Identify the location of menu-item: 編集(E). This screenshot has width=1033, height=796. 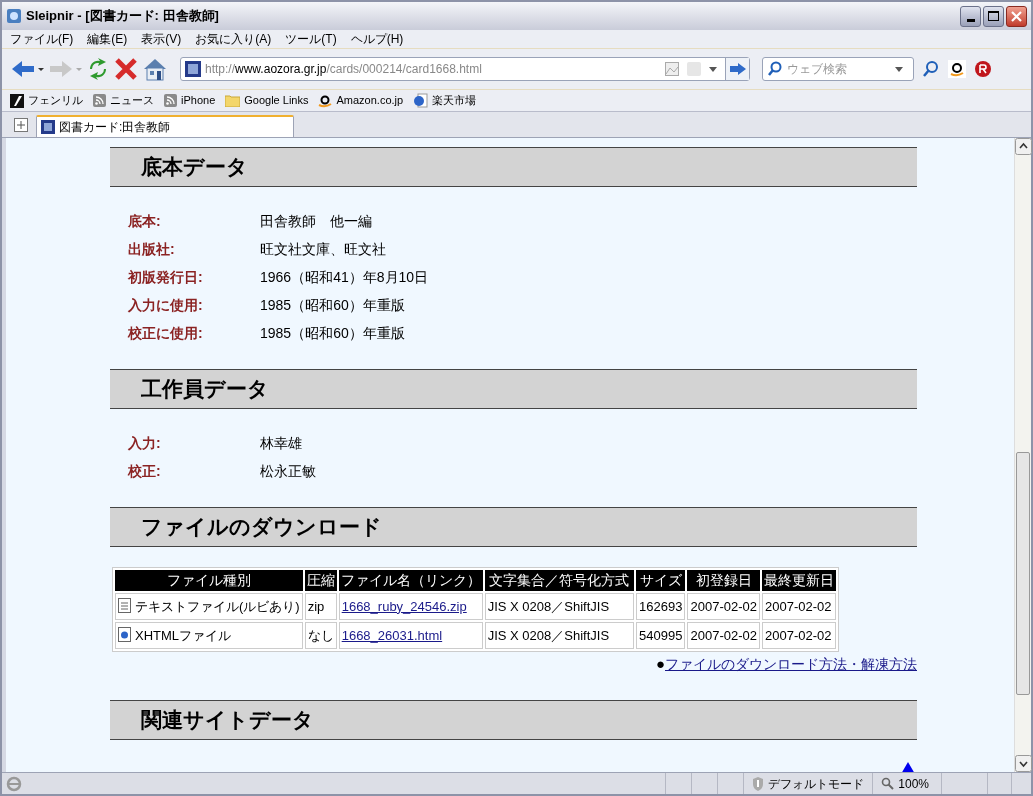
(107, 39).